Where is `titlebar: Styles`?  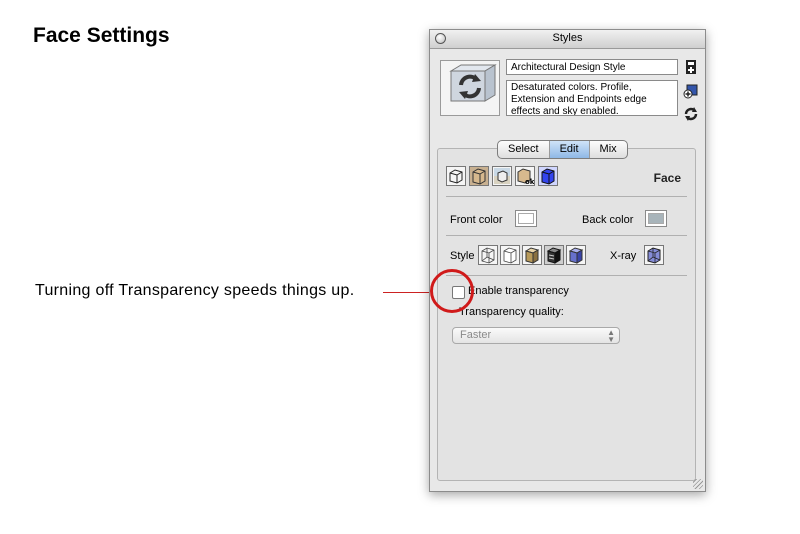
titlebar: Styles is located at coordinates (567, 39).